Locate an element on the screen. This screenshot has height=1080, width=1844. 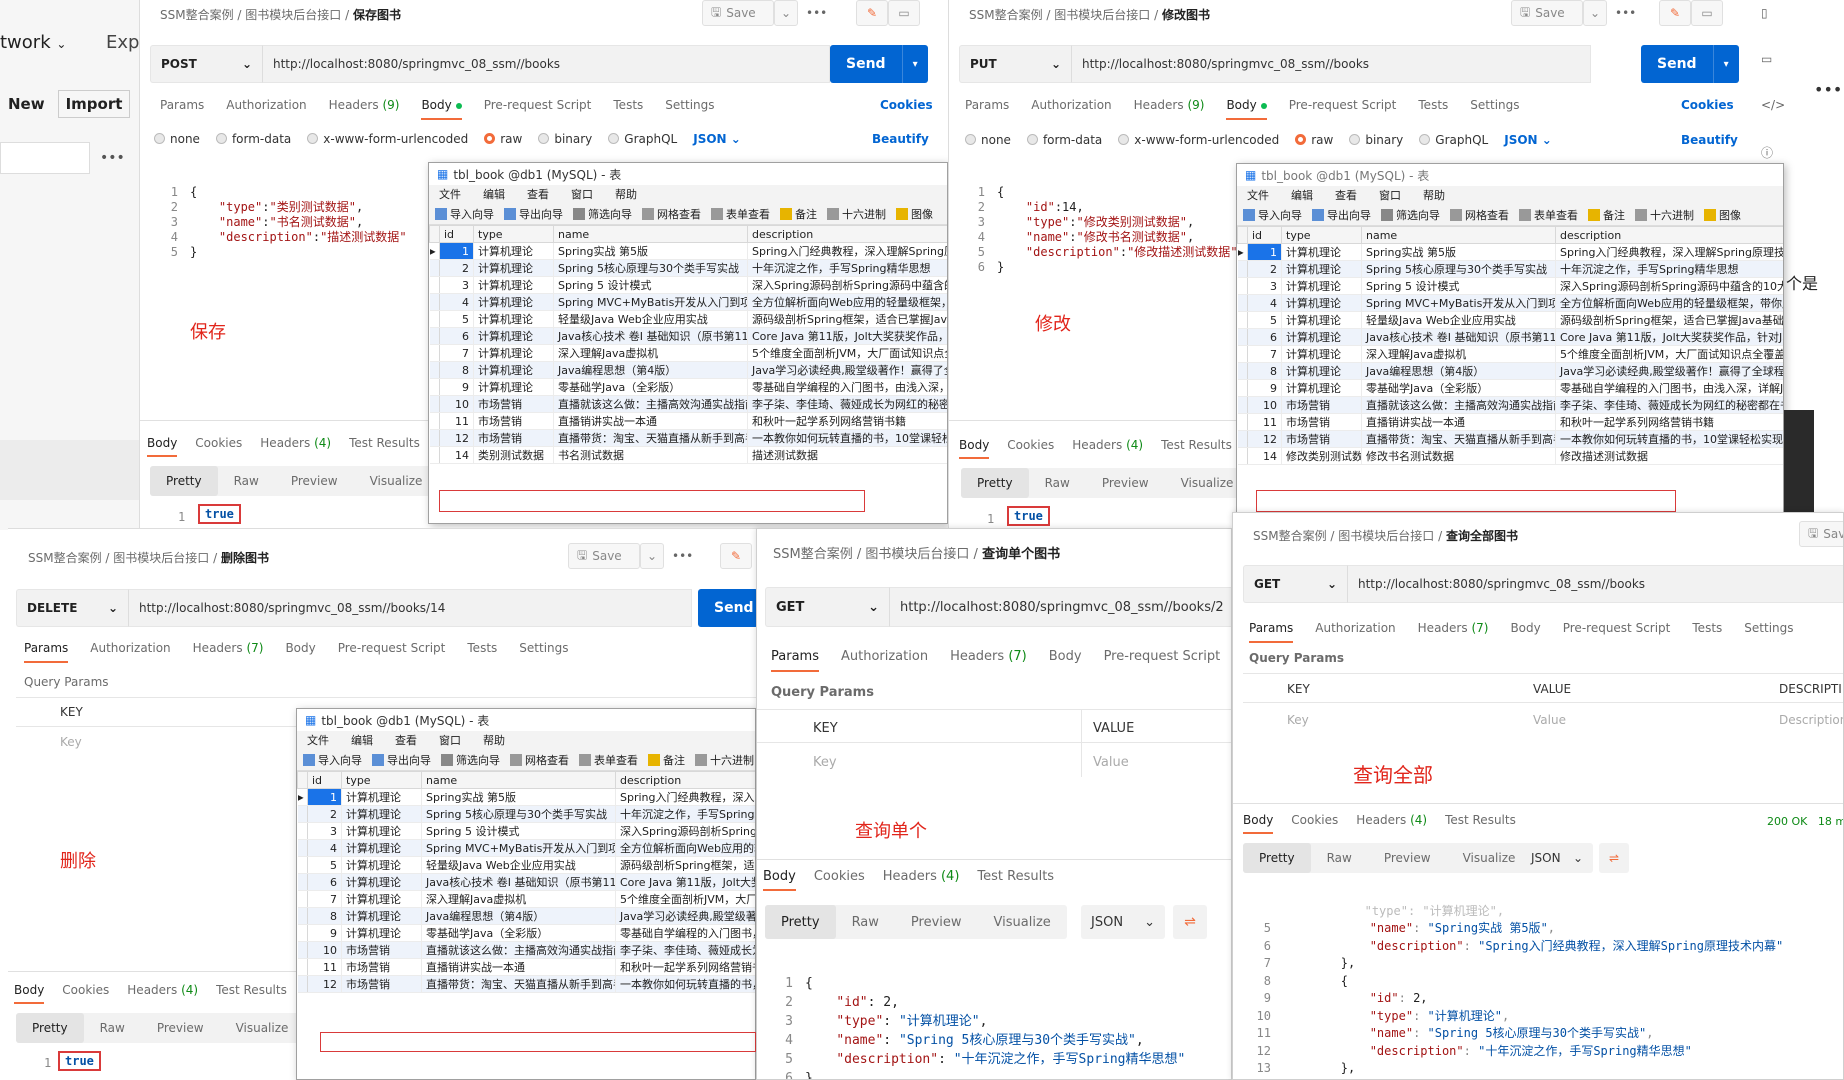
table-cell: 直播带货：淘宝、天猫直播从新手到高手 is located at coordinates (518, 984).